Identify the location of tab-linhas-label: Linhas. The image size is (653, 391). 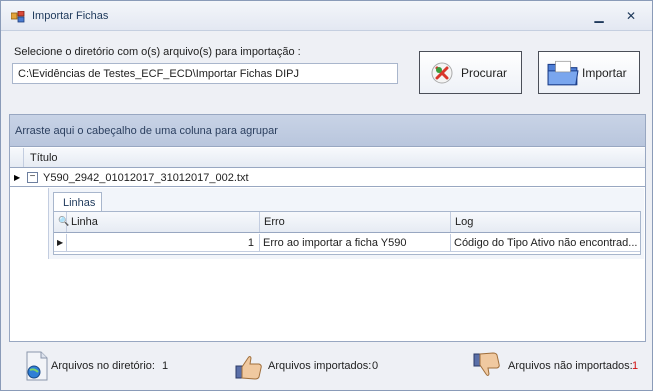
(79, 203).